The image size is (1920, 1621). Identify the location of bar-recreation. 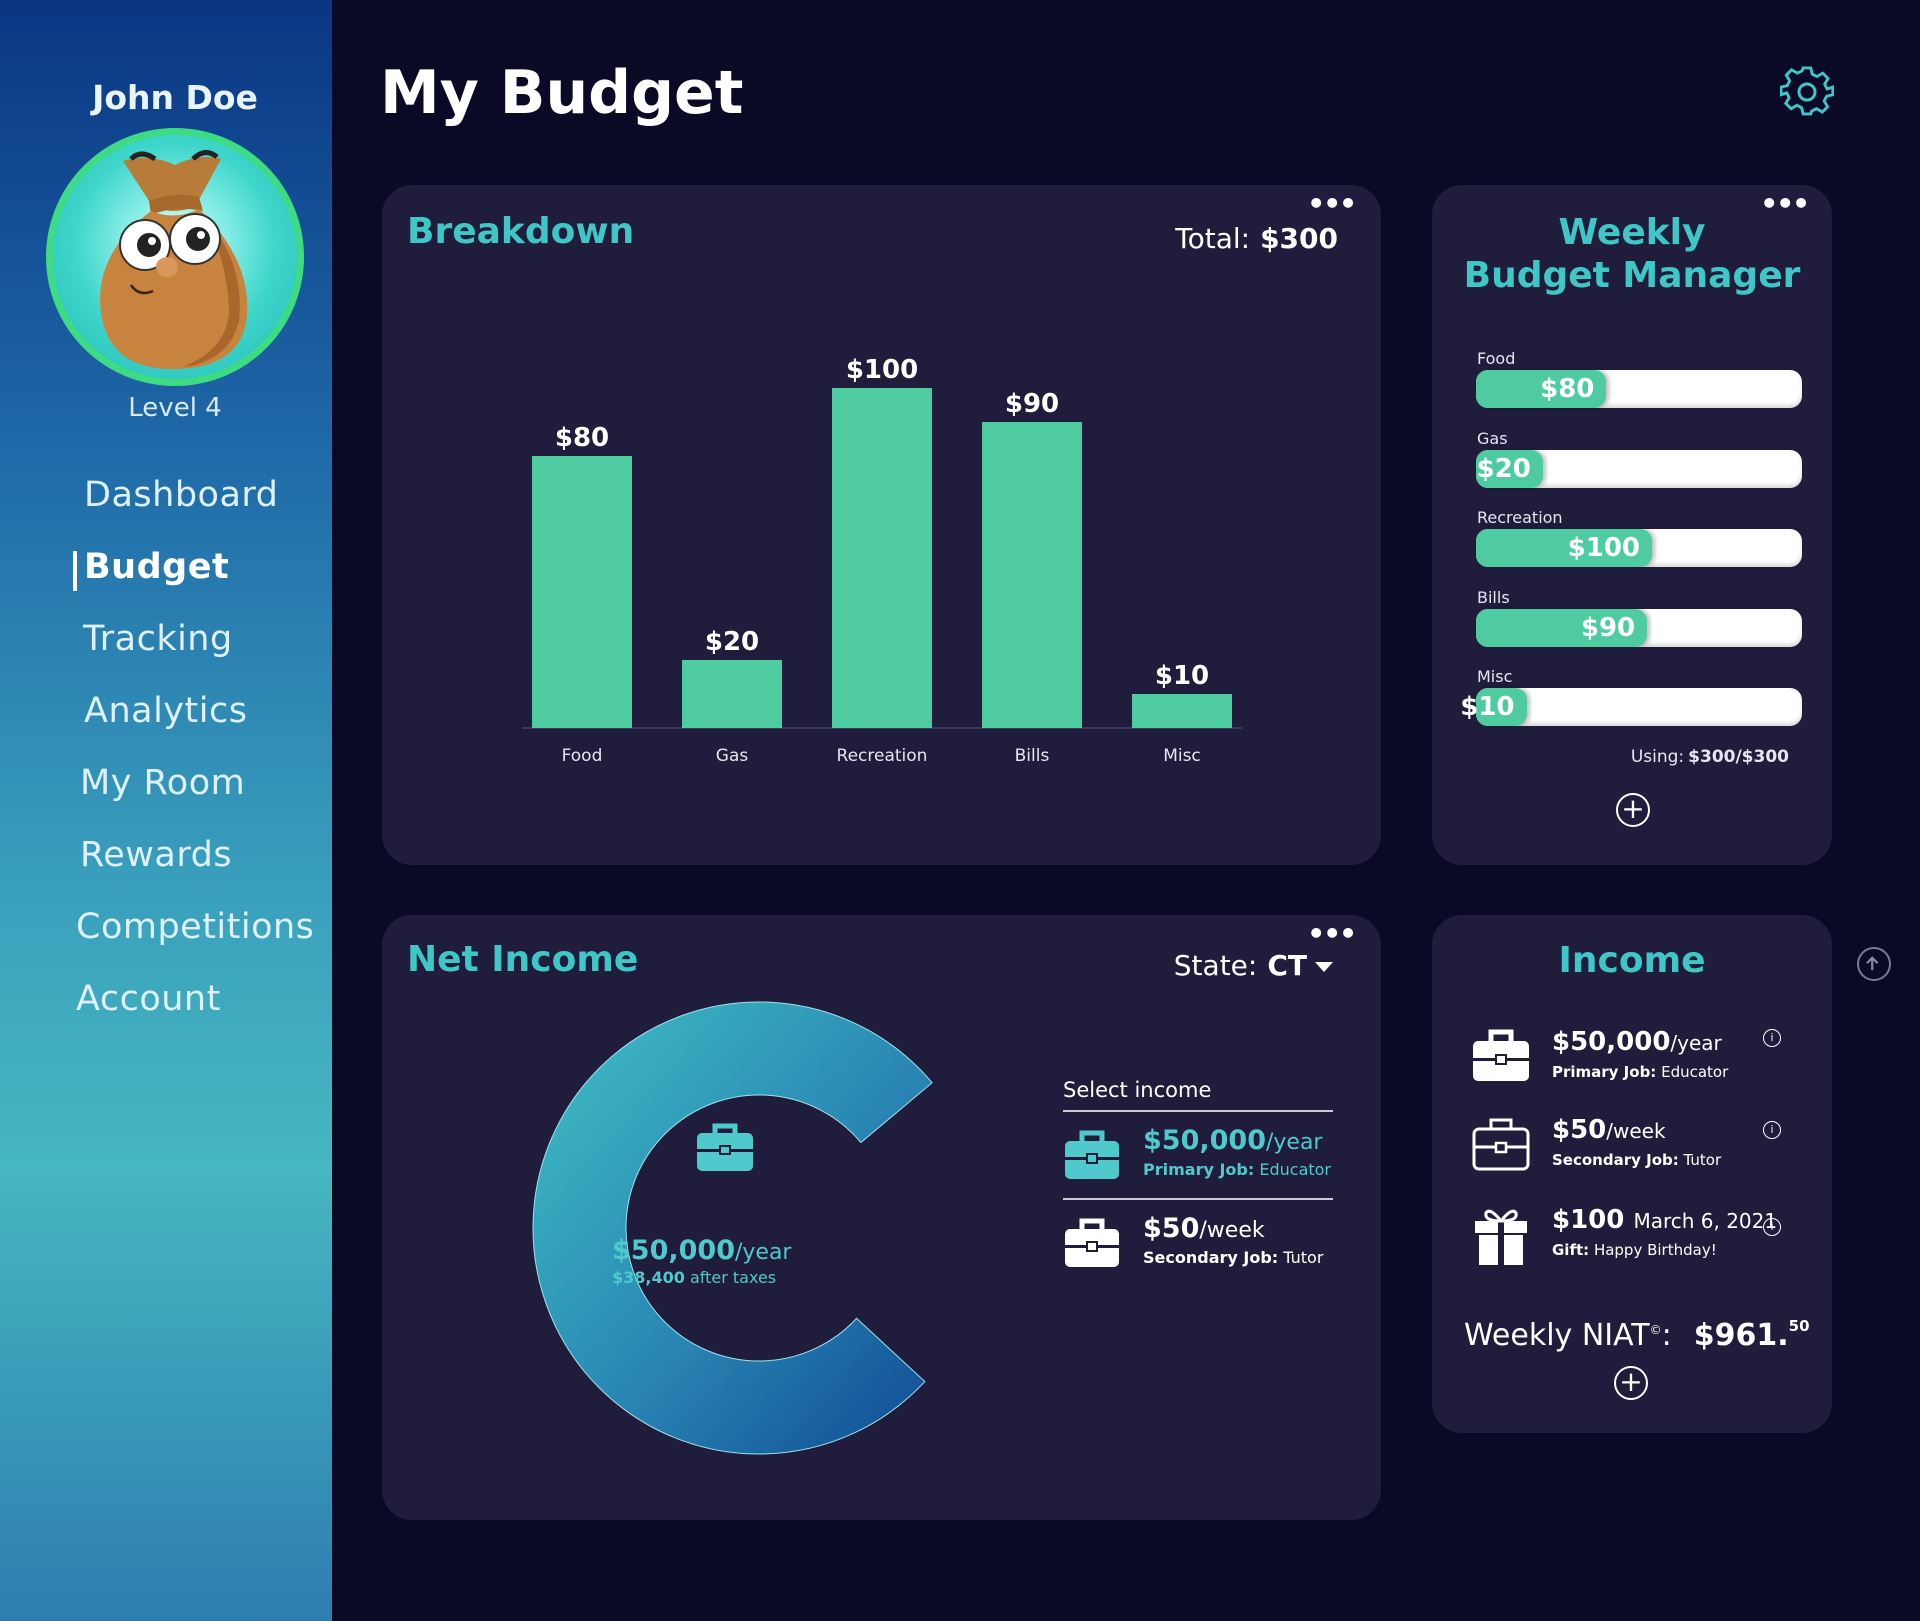
(882, 558).